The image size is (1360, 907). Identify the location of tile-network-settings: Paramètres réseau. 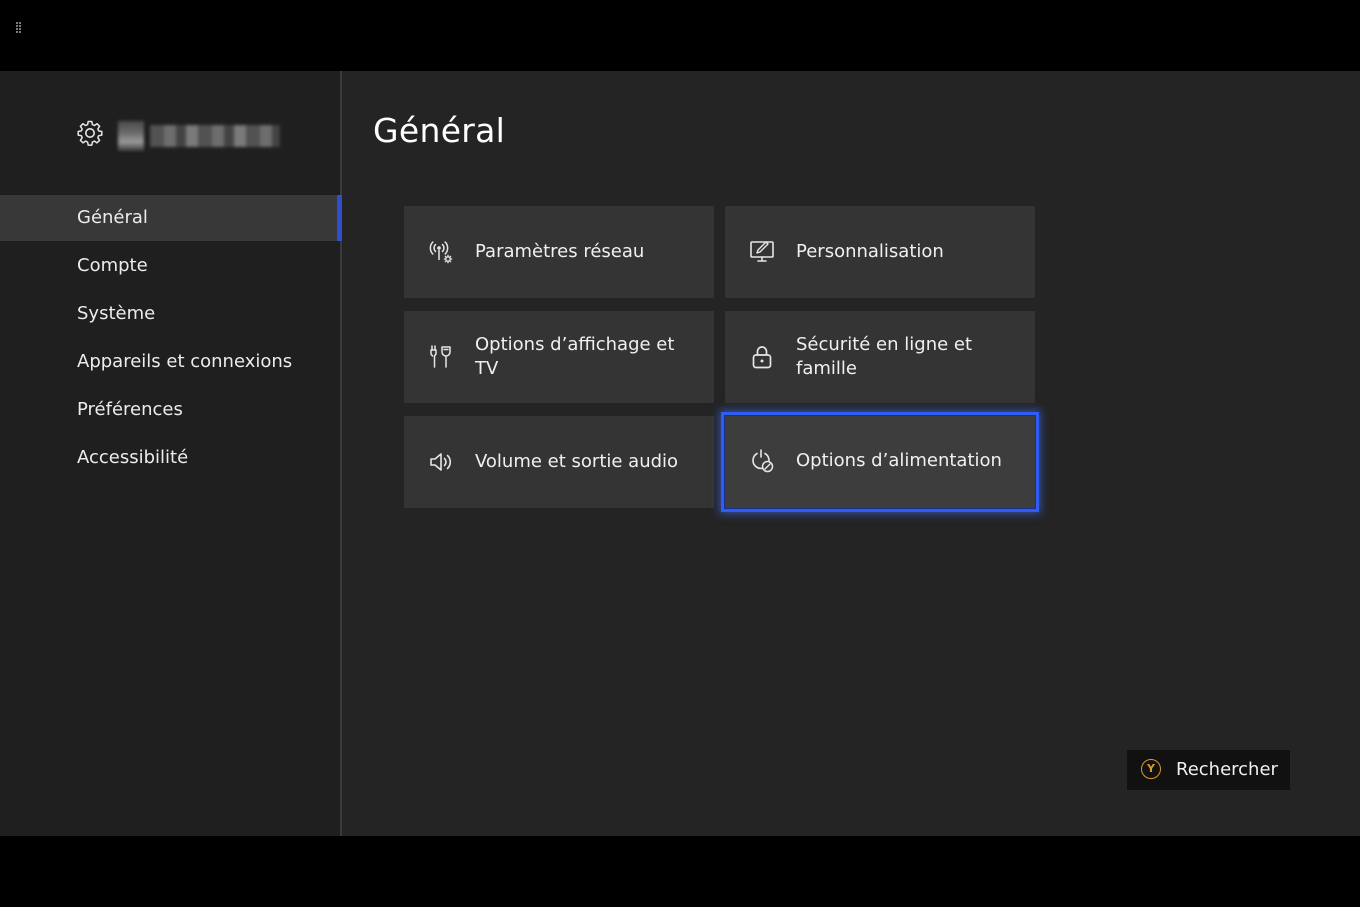
(559, 252).